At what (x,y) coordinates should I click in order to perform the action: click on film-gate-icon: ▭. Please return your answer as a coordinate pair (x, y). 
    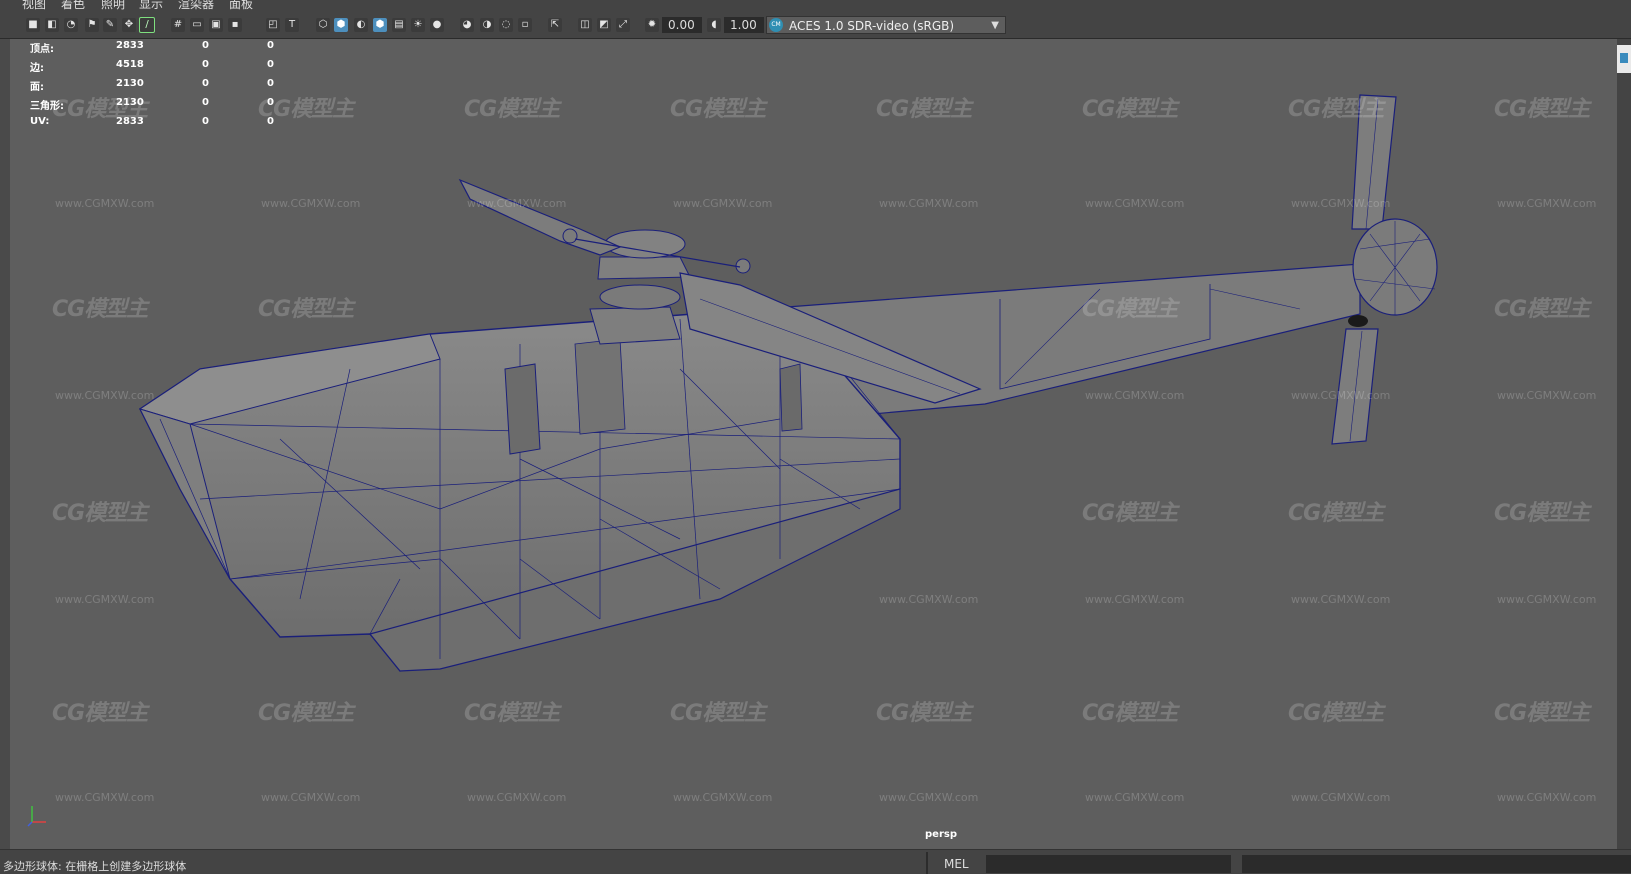
    Looking at the image, I should click on (197, 25).